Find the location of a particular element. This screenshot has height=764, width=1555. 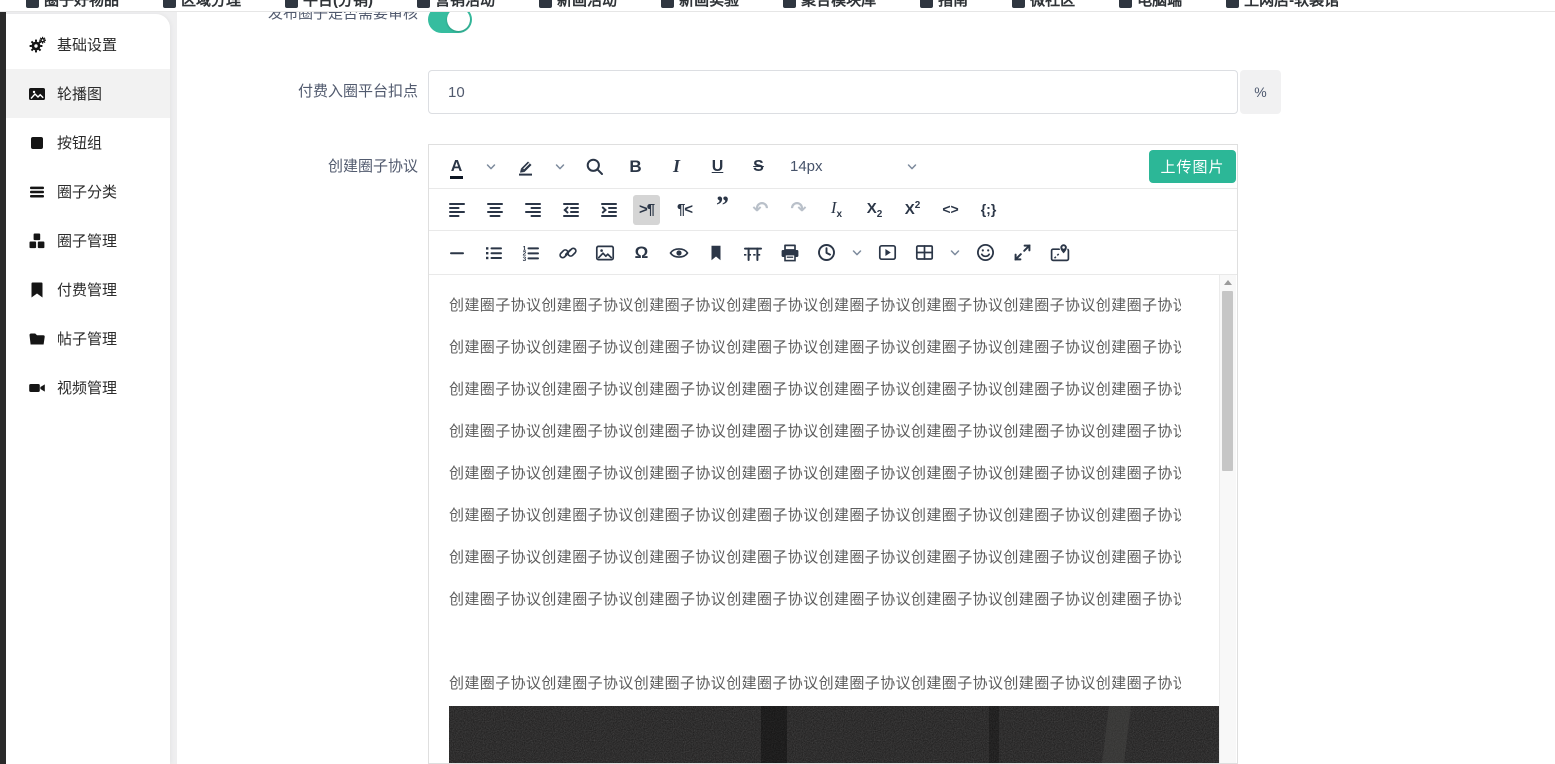

superscript-button: X2 is located at coordinates (912, 210).